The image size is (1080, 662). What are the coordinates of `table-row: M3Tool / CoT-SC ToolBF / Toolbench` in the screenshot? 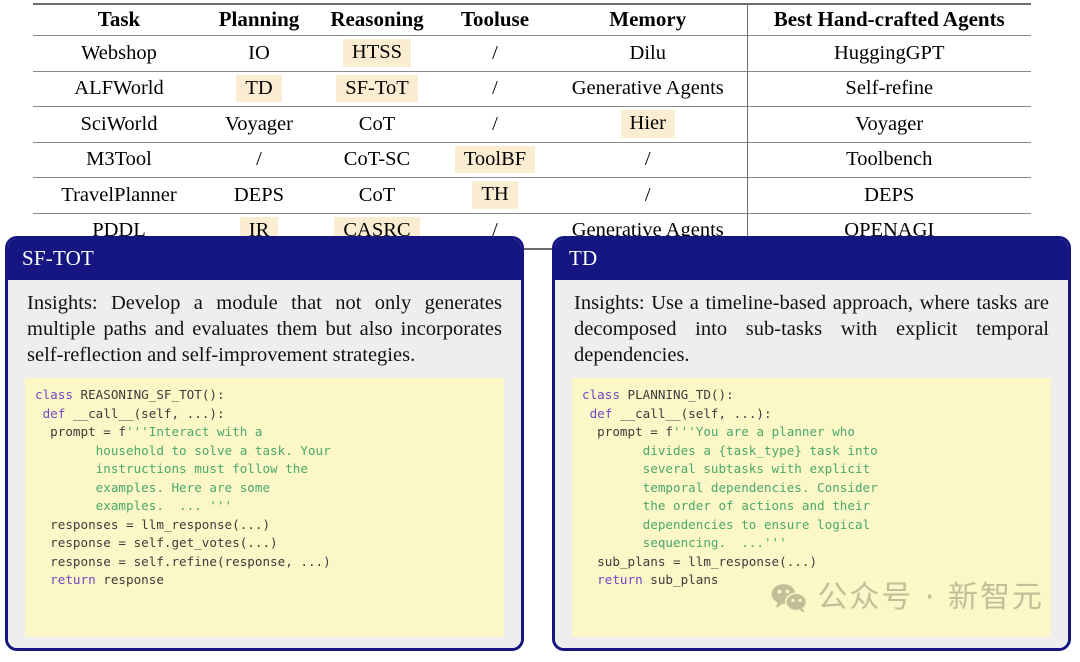 It's located at (532, 159).